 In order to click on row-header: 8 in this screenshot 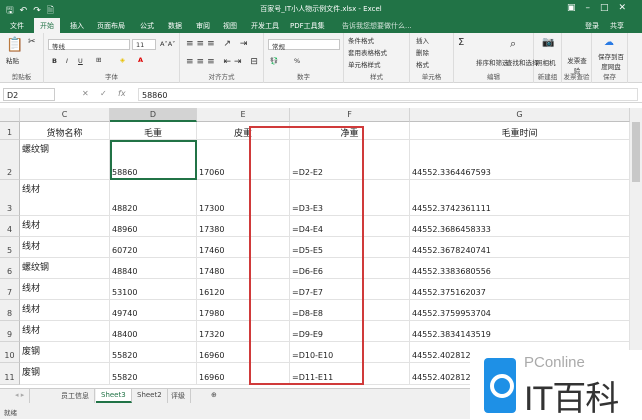, I will do `click(10, 310)`.